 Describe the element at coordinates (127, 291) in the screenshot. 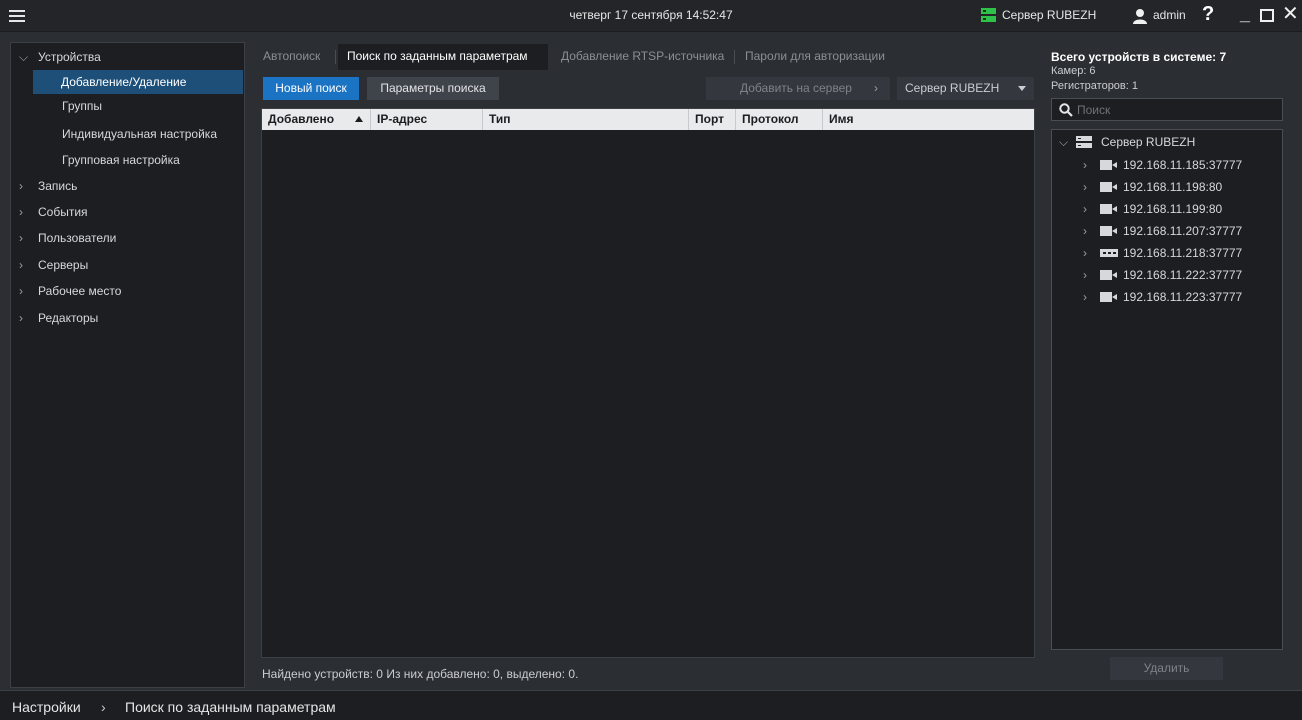

I see `nav-item-workplace: › Рабочее место` at that location.